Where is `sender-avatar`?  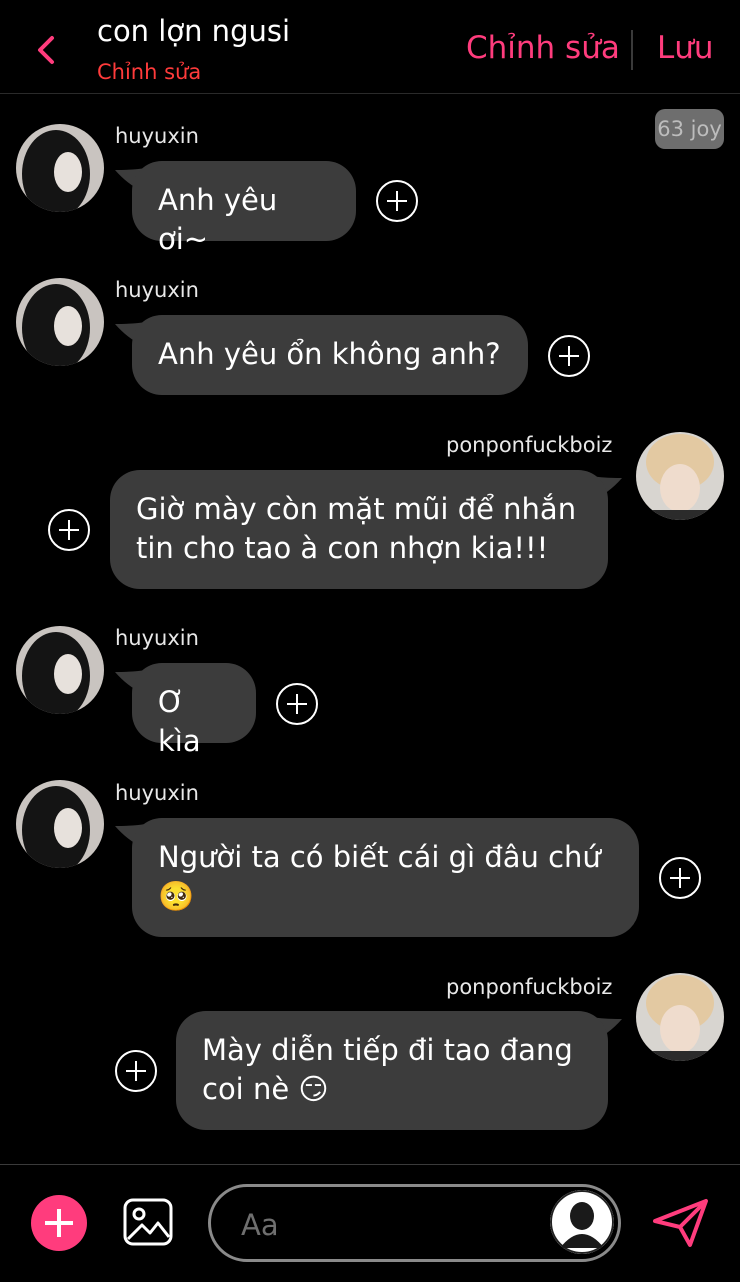 sender-avatar is located at coordinates (582, 1222).